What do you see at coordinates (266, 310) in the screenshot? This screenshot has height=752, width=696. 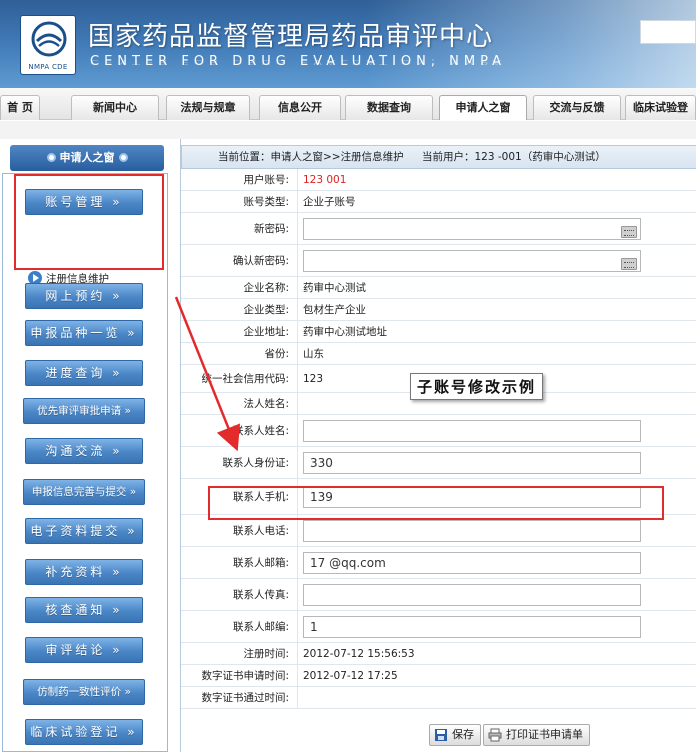 I see `field-label: 企业类型:` at bounding box center [266, 310].